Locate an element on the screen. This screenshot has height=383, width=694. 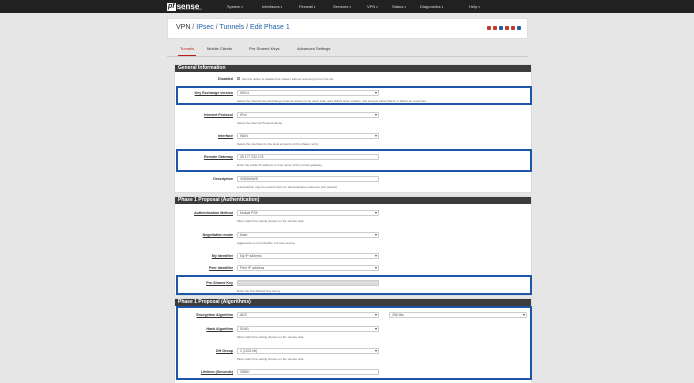
table-icon is located at coordinates (513, 28).